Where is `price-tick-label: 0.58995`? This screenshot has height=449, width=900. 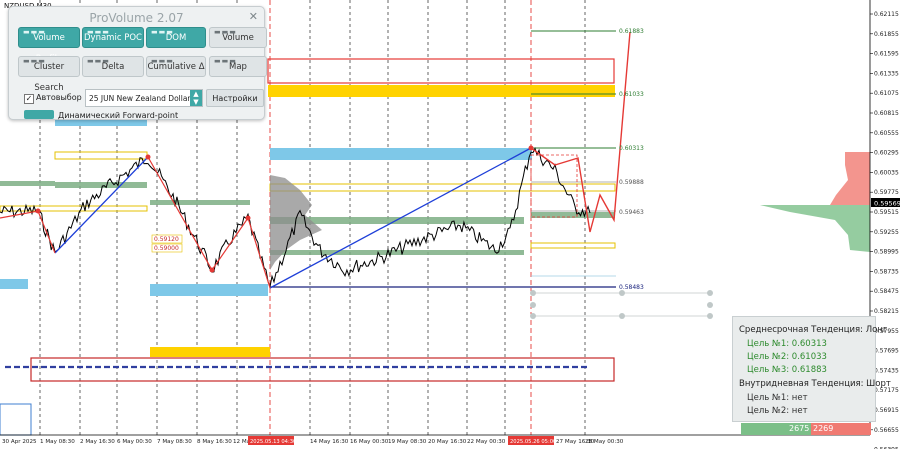
price-tick-label: 0.58995 is located at coordinates (886, 252).